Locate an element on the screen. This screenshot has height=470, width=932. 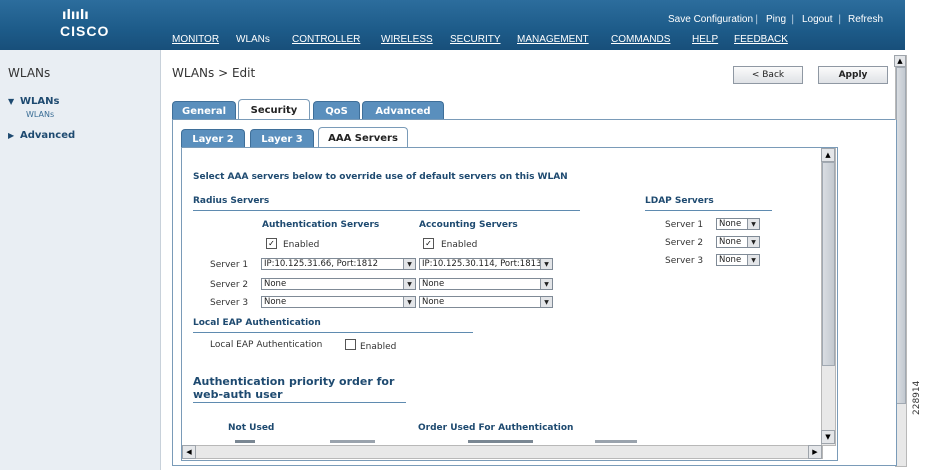
logout-link: Logout is located at coordinates (817, 19).